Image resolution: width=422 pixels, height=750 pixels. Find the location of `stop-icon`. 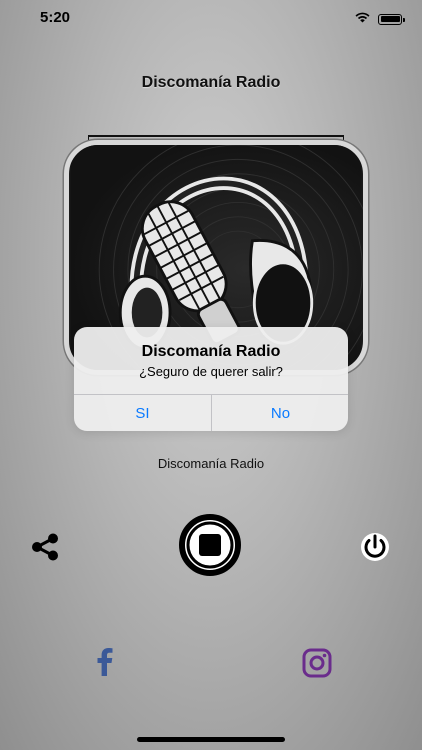

stop-icon is located at coordinates (210, 545).